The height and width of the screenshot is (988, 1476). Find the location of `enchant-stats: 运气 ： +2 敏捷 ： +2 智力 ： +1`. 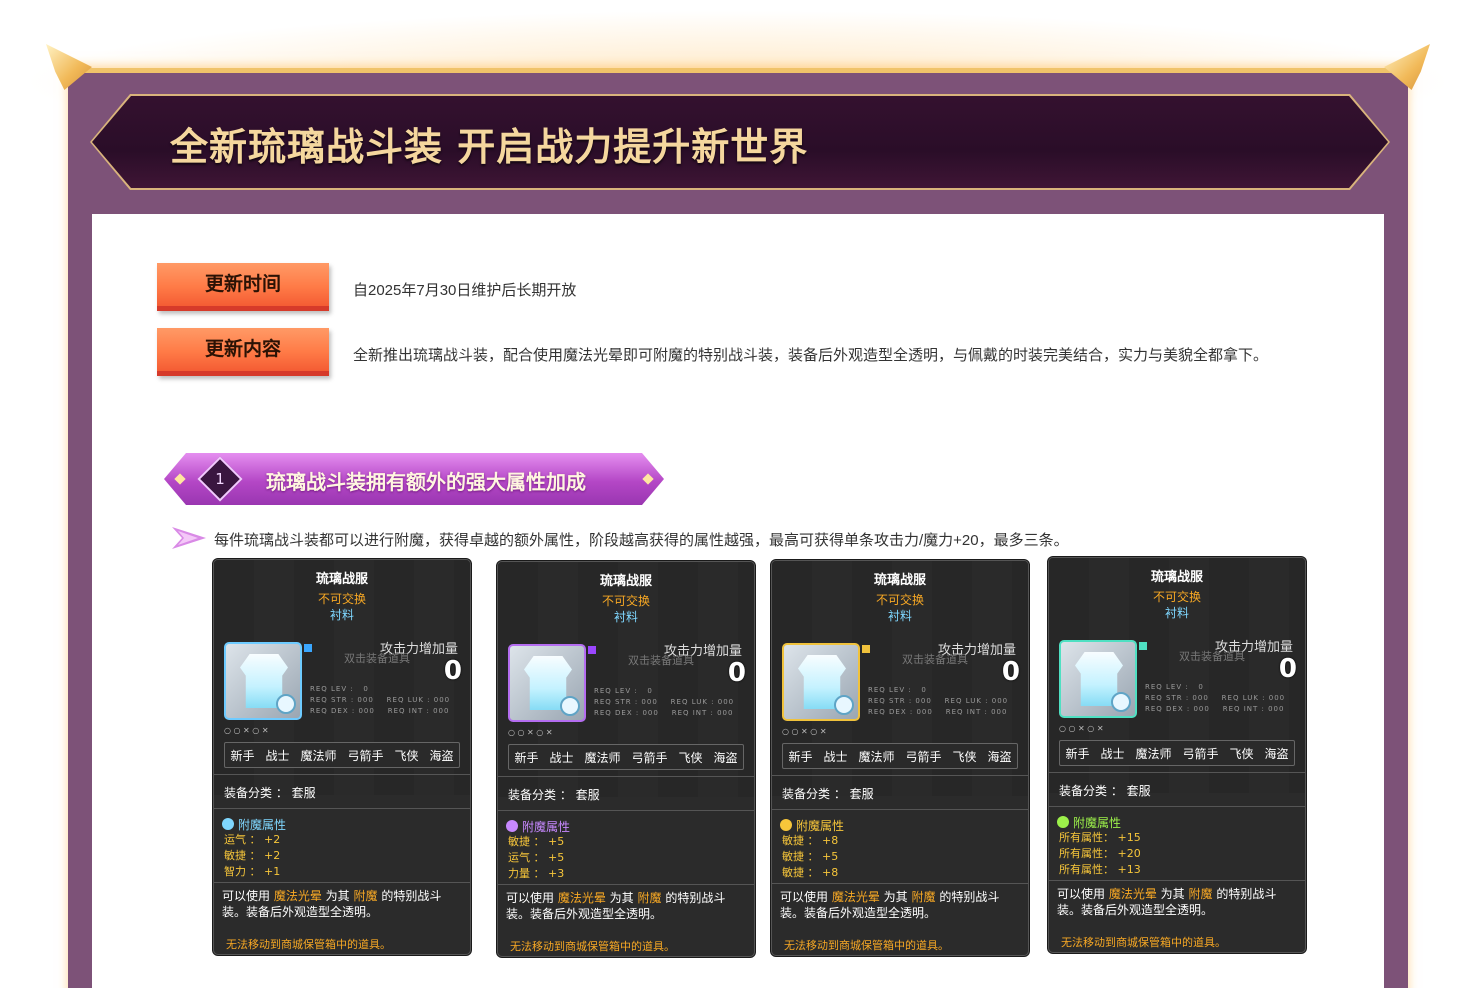

enchant-stats: 运气 ： +2 敏捷 ： +2 智力 ： +1 is located at coordinates (252, 856).